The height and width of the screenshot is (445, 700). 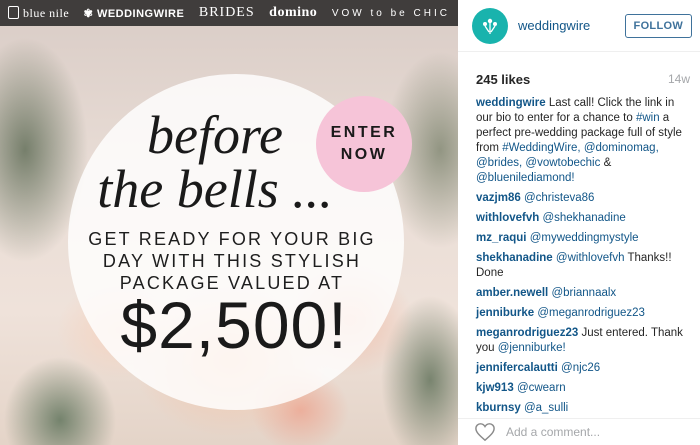 I want to click on follow-button: FOLLOW, so click(x=658, y=25).